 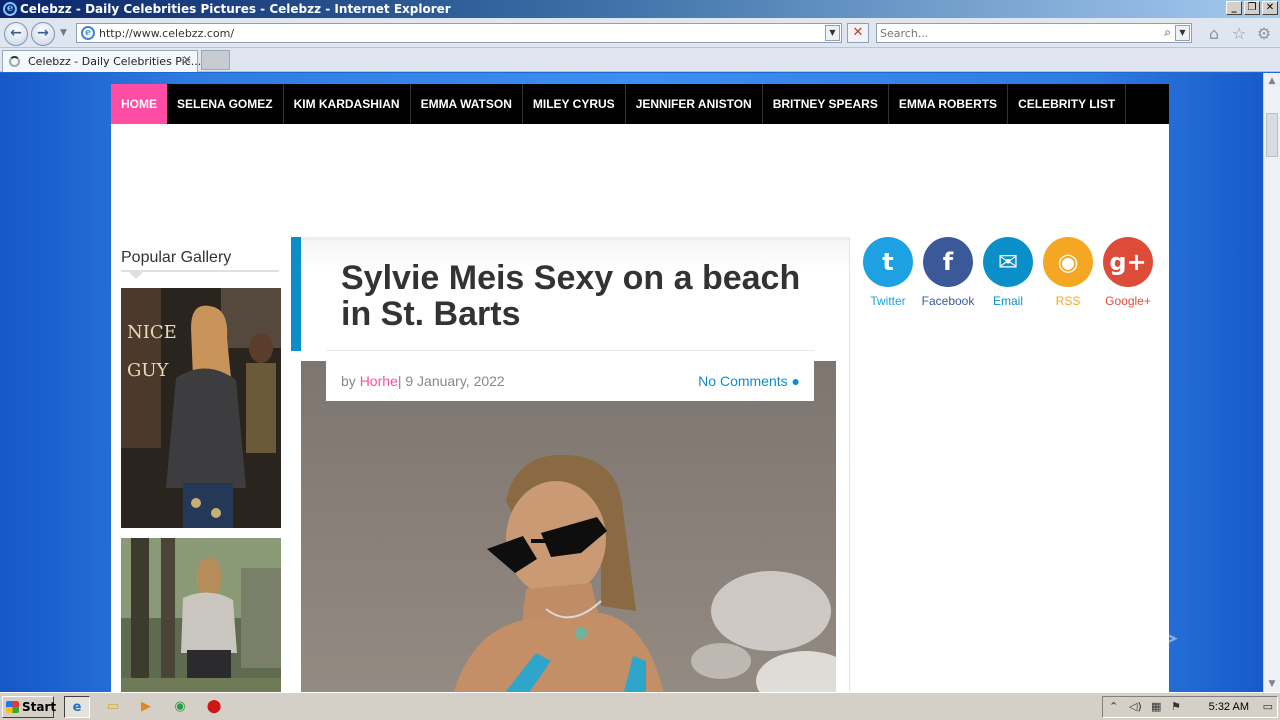 I want to click on sidebar-divider-notch, so click(x=136, y=275).